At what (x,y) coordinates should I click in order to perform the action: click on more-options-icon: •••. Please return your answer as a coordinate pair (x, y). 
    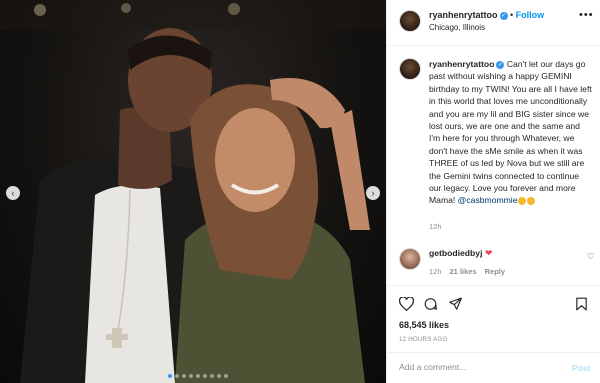
    Looking at the image, I should click on (586, 15).